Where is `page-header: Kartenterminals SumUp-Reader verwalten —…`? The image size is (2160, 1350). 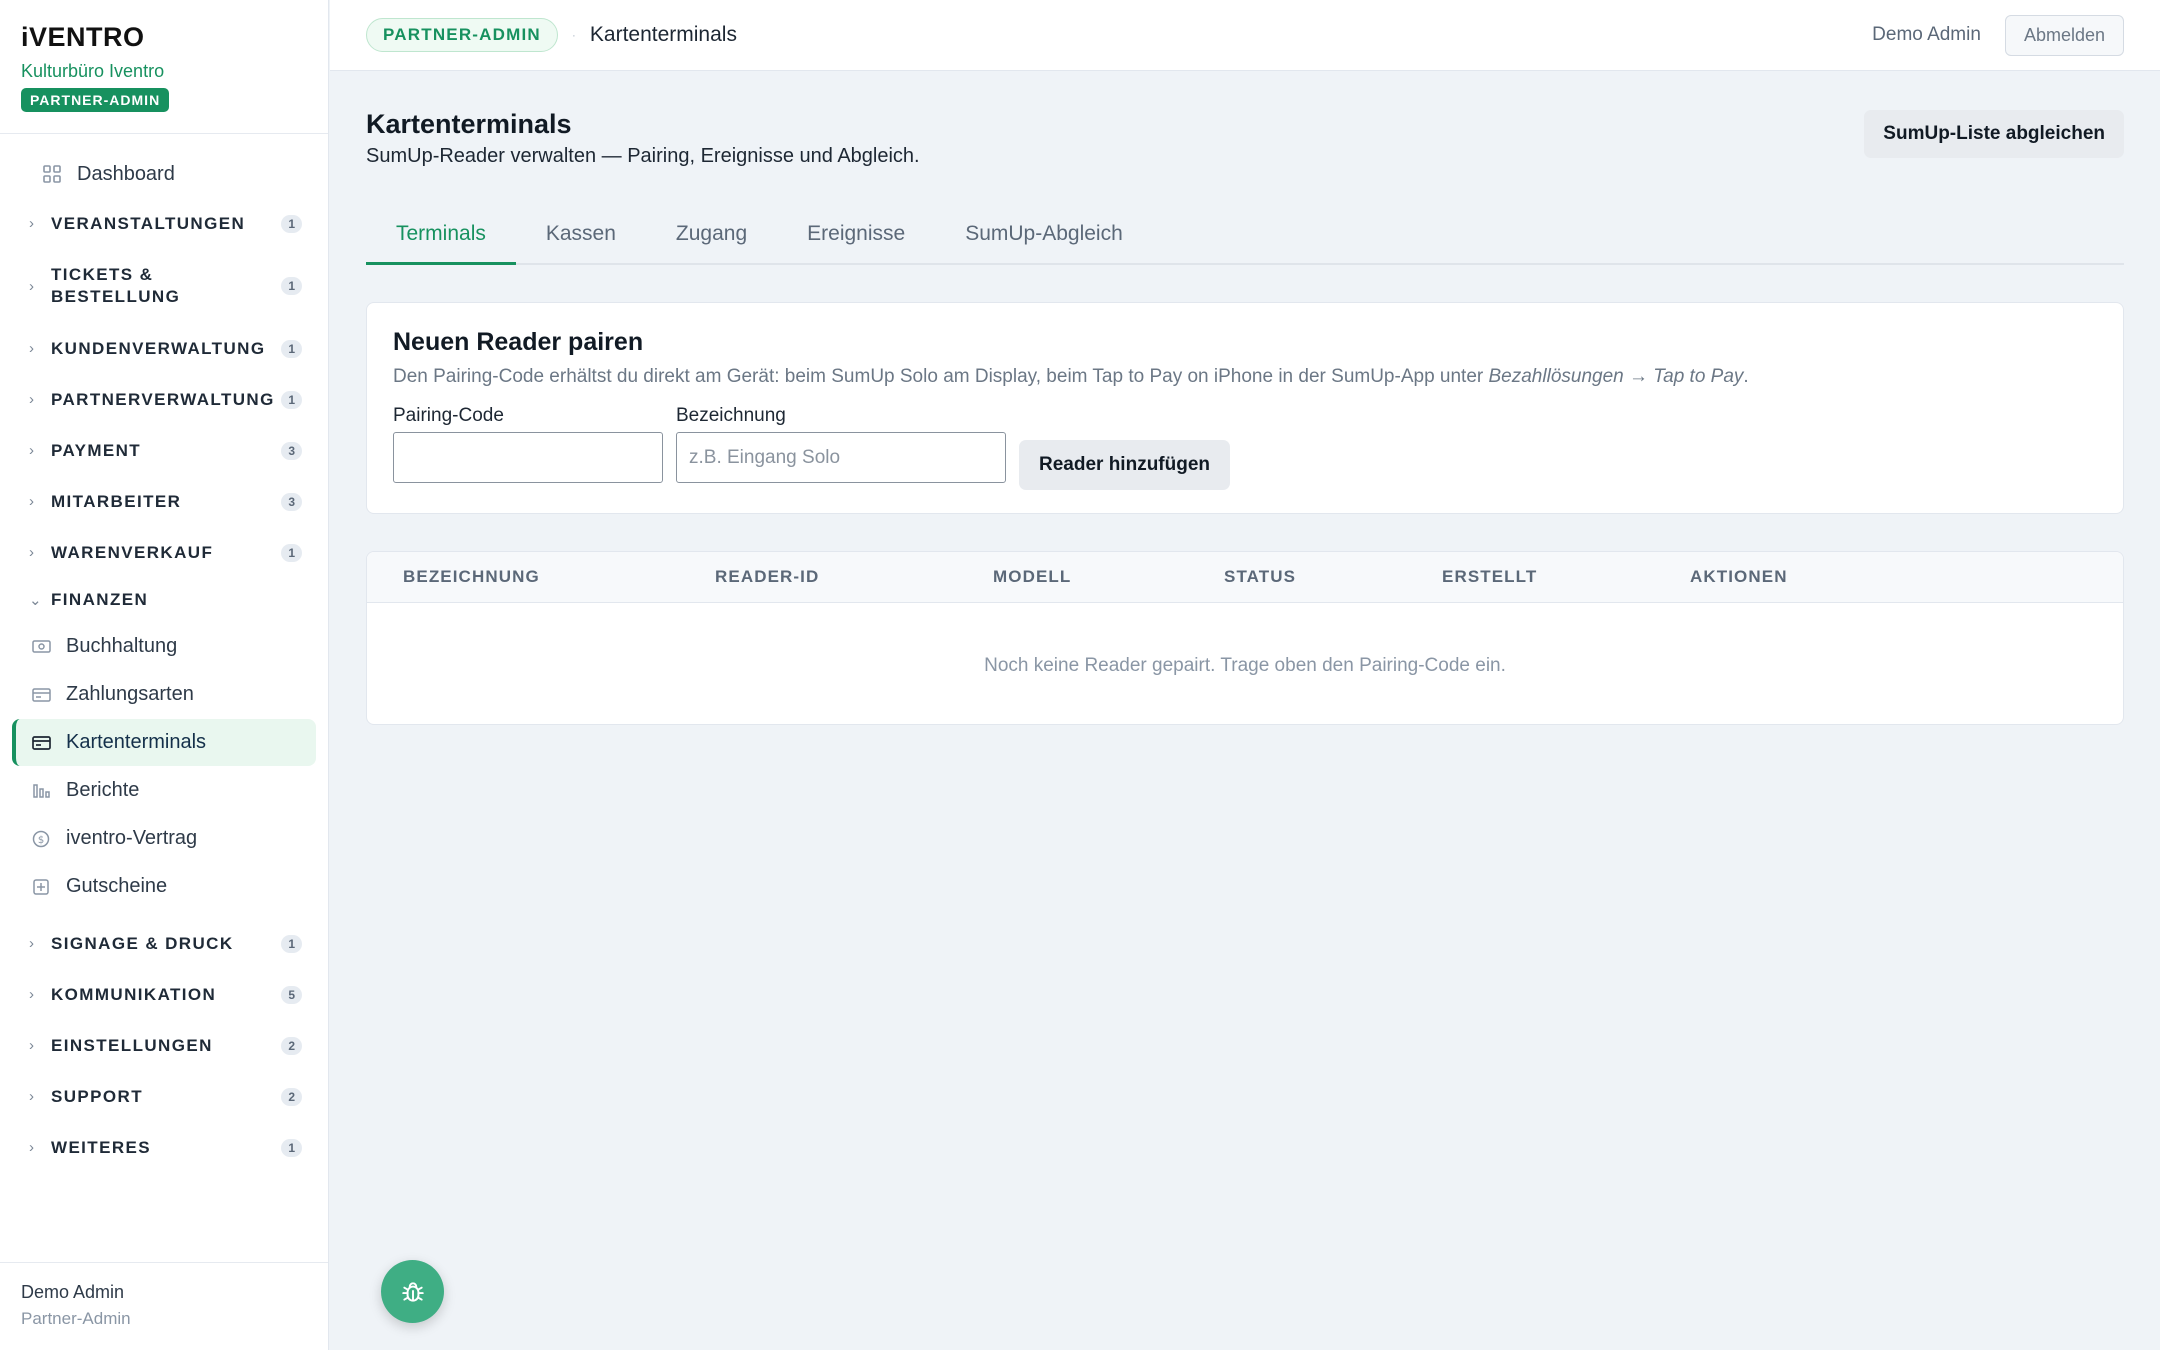
page-header: Kartenterminals SumUp-Reader verwalten —… is located at coordinates (1245, 126).